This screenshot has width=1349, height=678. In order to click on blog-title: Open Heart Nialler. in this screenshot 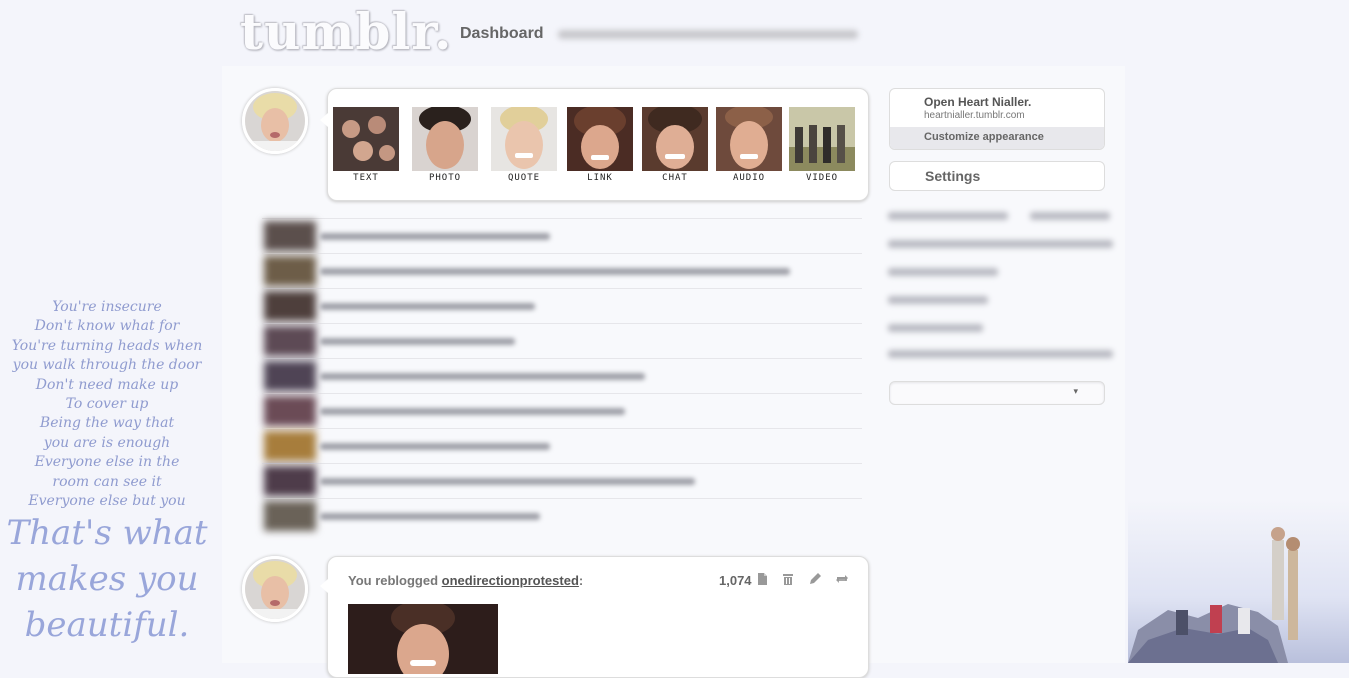, I will do `click(977, 102)`.